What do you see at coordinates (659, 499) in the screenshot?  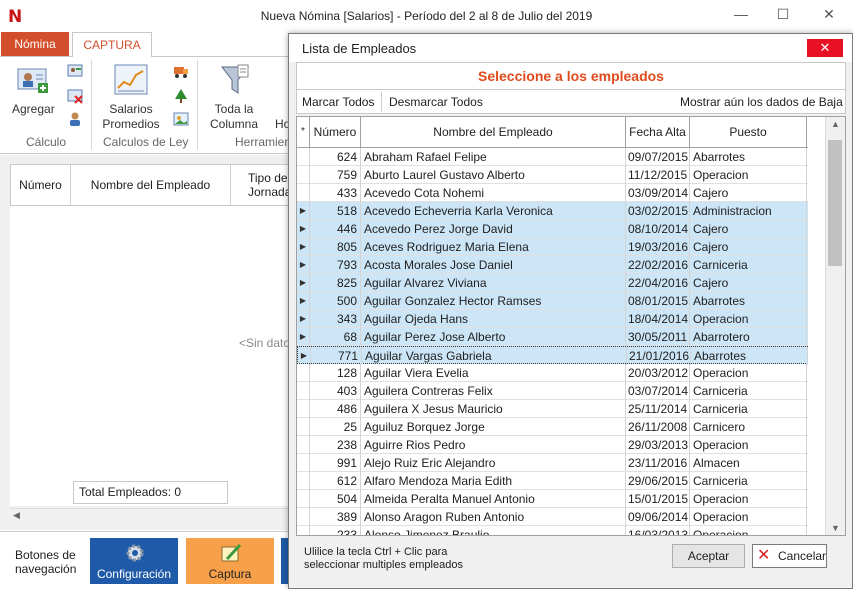 I see `cell-fecha-alta: 15/01/2015` at bounding box center [659, 499].